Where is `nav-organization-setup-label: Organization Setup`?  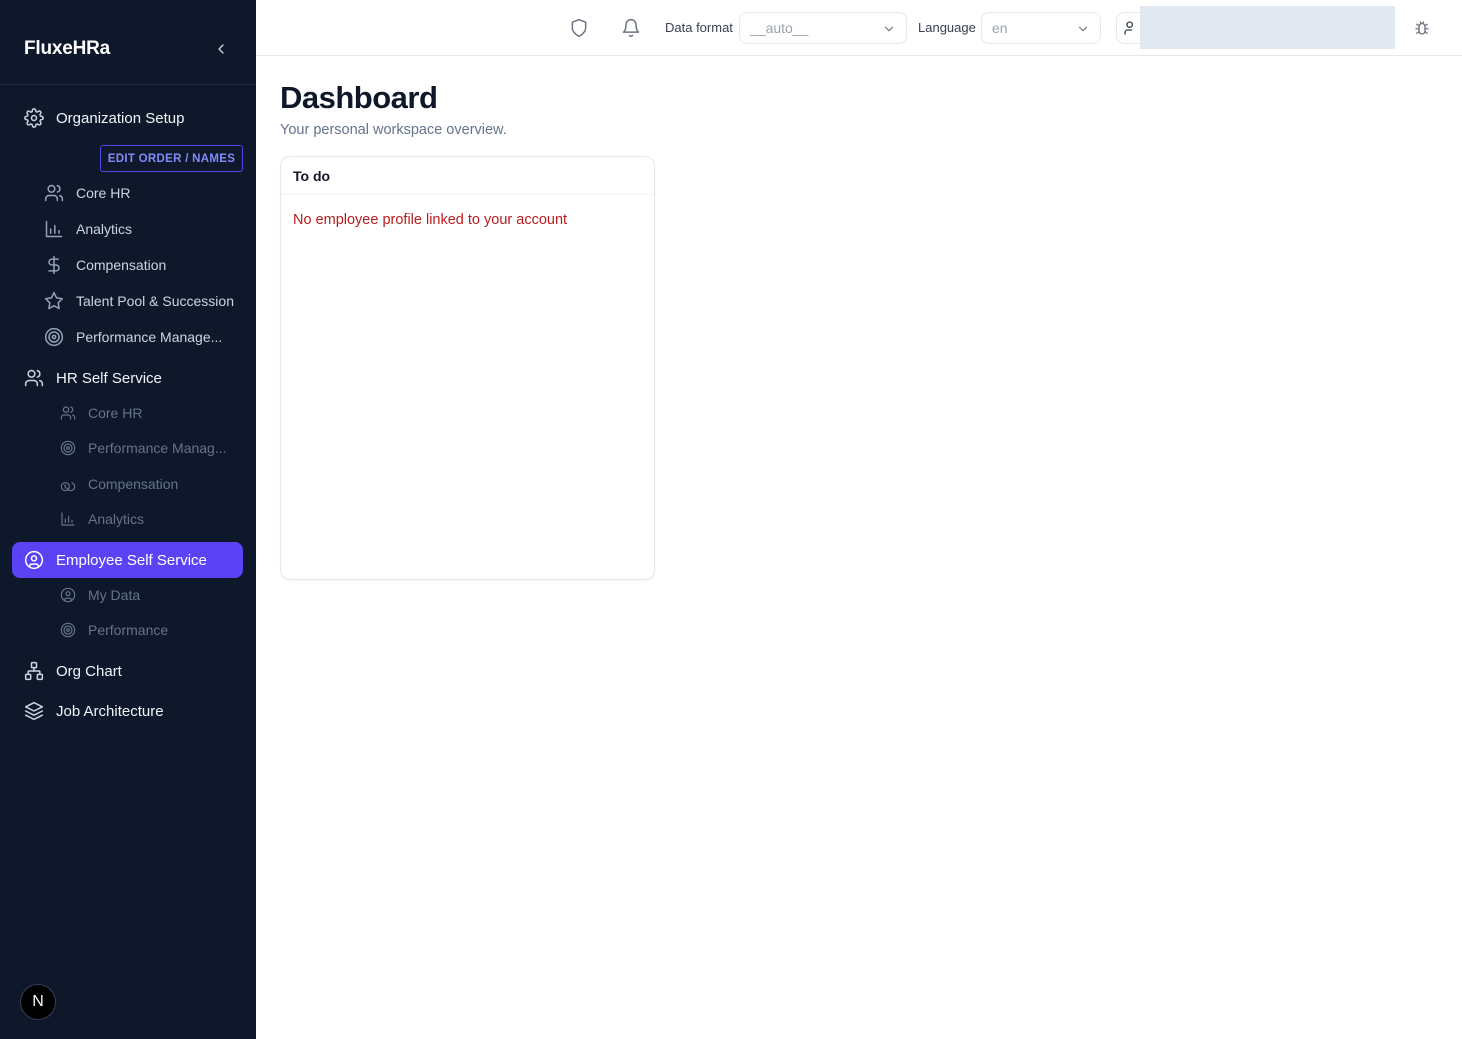 nav-organization-setup-label: Organization Setup is located at coordinates (120, 118).